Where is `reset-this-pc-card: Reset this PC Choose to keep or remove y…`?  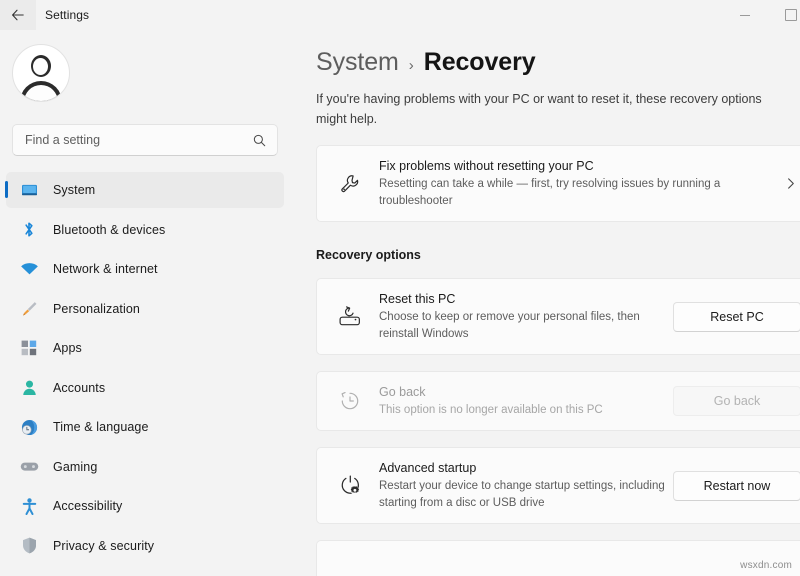
reset-this-pc-card: Reset this PC Choose to keep or remove y… is located at coordinates (558, 316).